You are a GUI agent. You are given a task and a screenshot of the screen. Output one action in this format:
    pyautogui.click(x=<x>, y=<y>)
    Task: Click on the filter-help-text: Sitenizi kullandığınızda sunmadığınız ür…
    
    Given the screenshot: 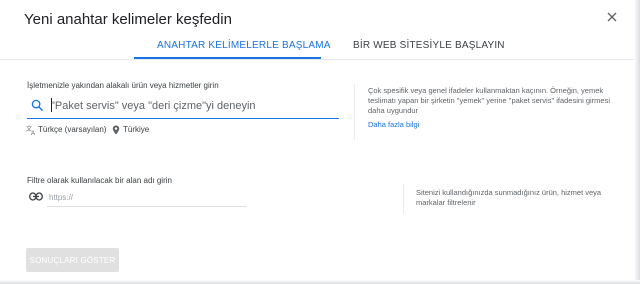 What is the action you would take?
    pyautogui.click(x=509, y=197)
    